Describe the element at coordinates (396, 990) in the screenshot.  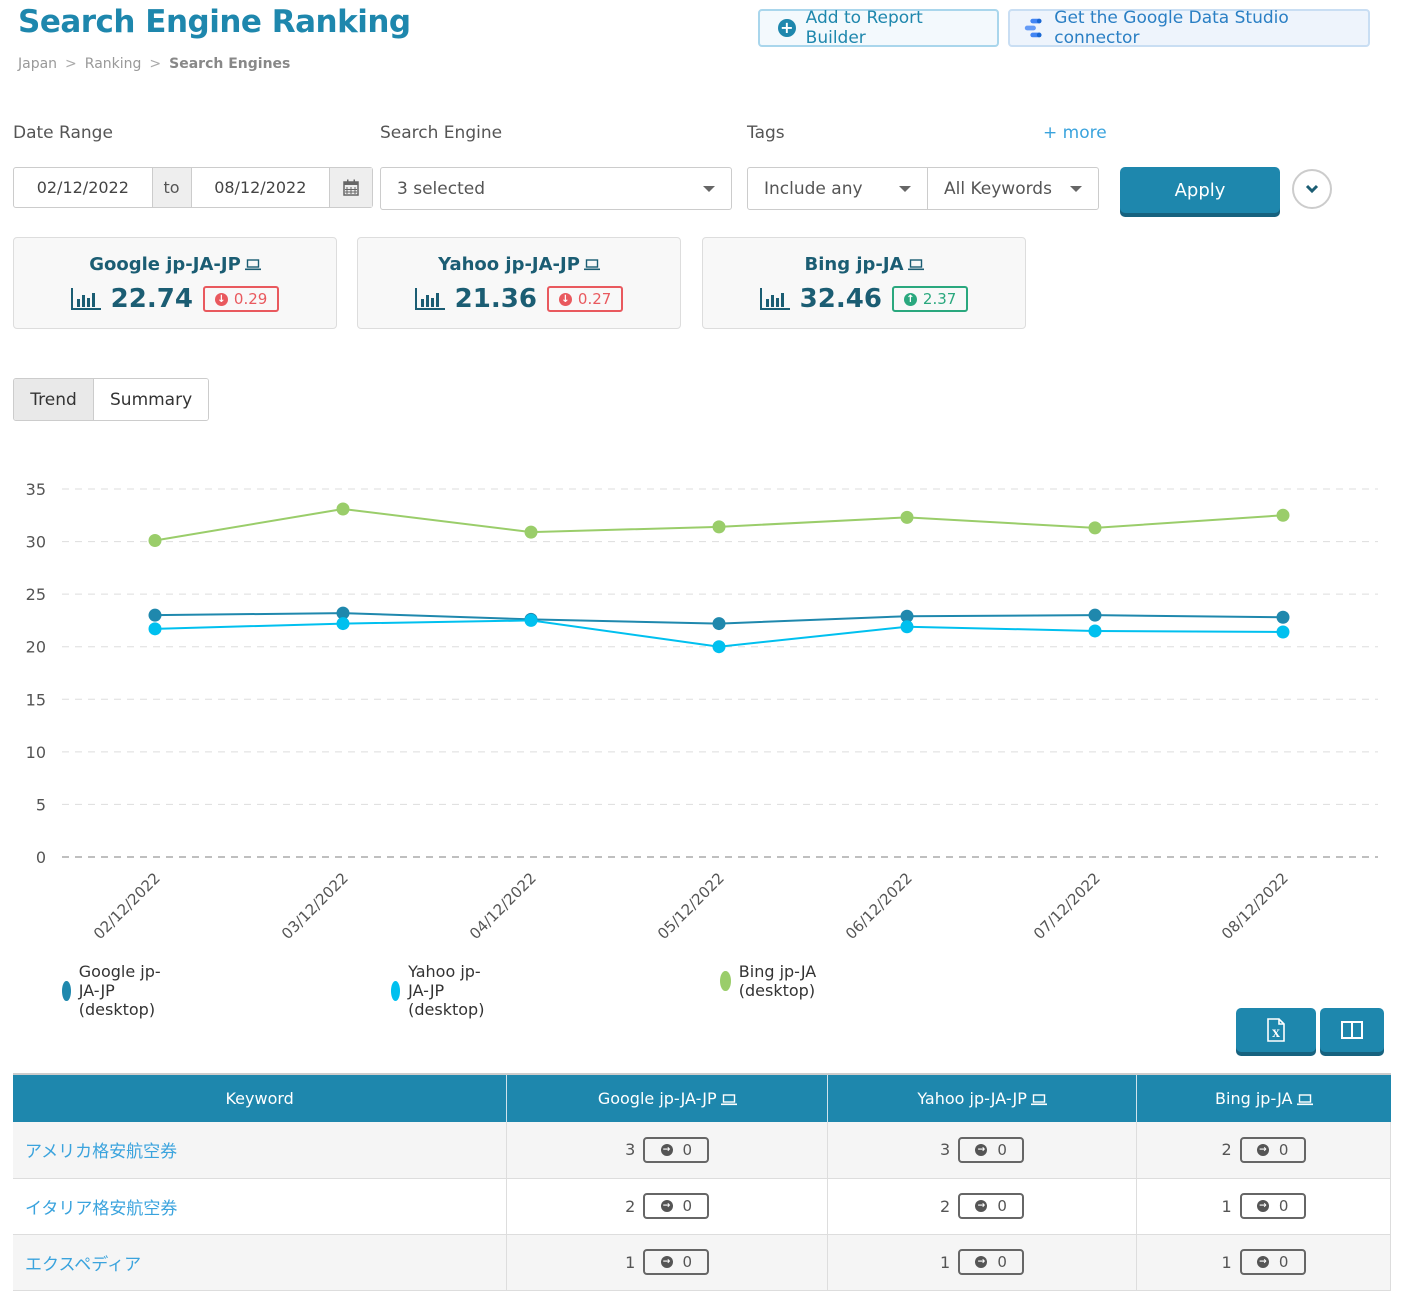
I see `legend-swatch` at that location.